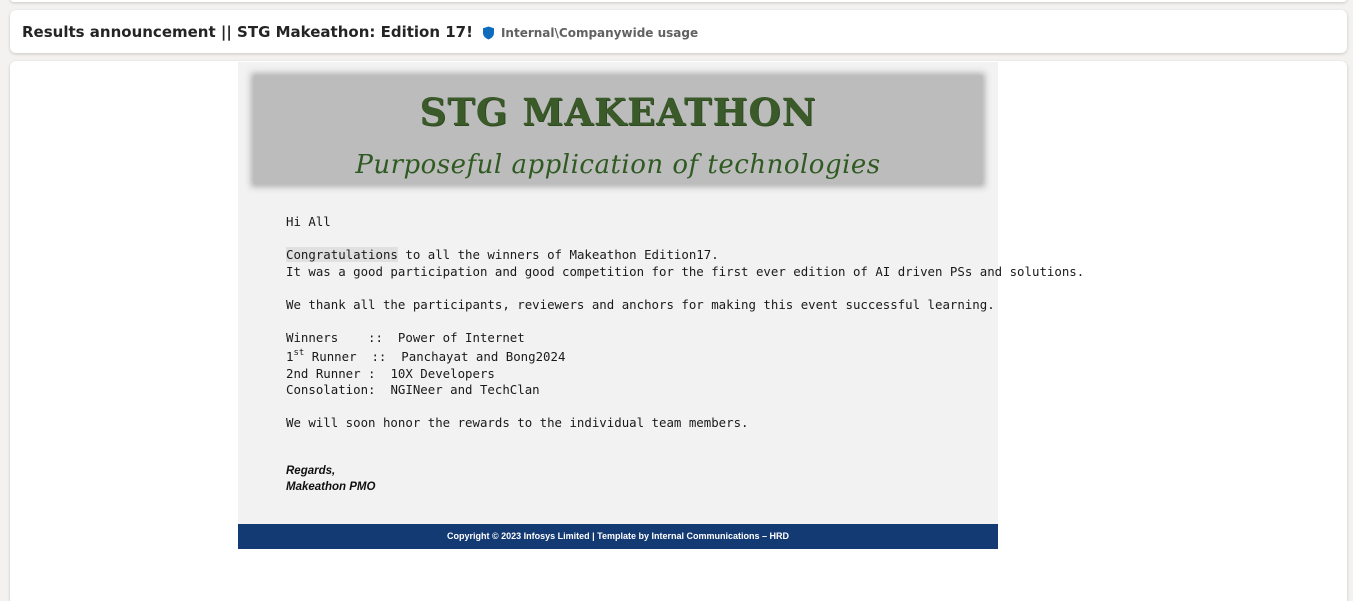 The image size is (1353, 601). I want to click on signature-regards: Regards,, so click(311, 471).